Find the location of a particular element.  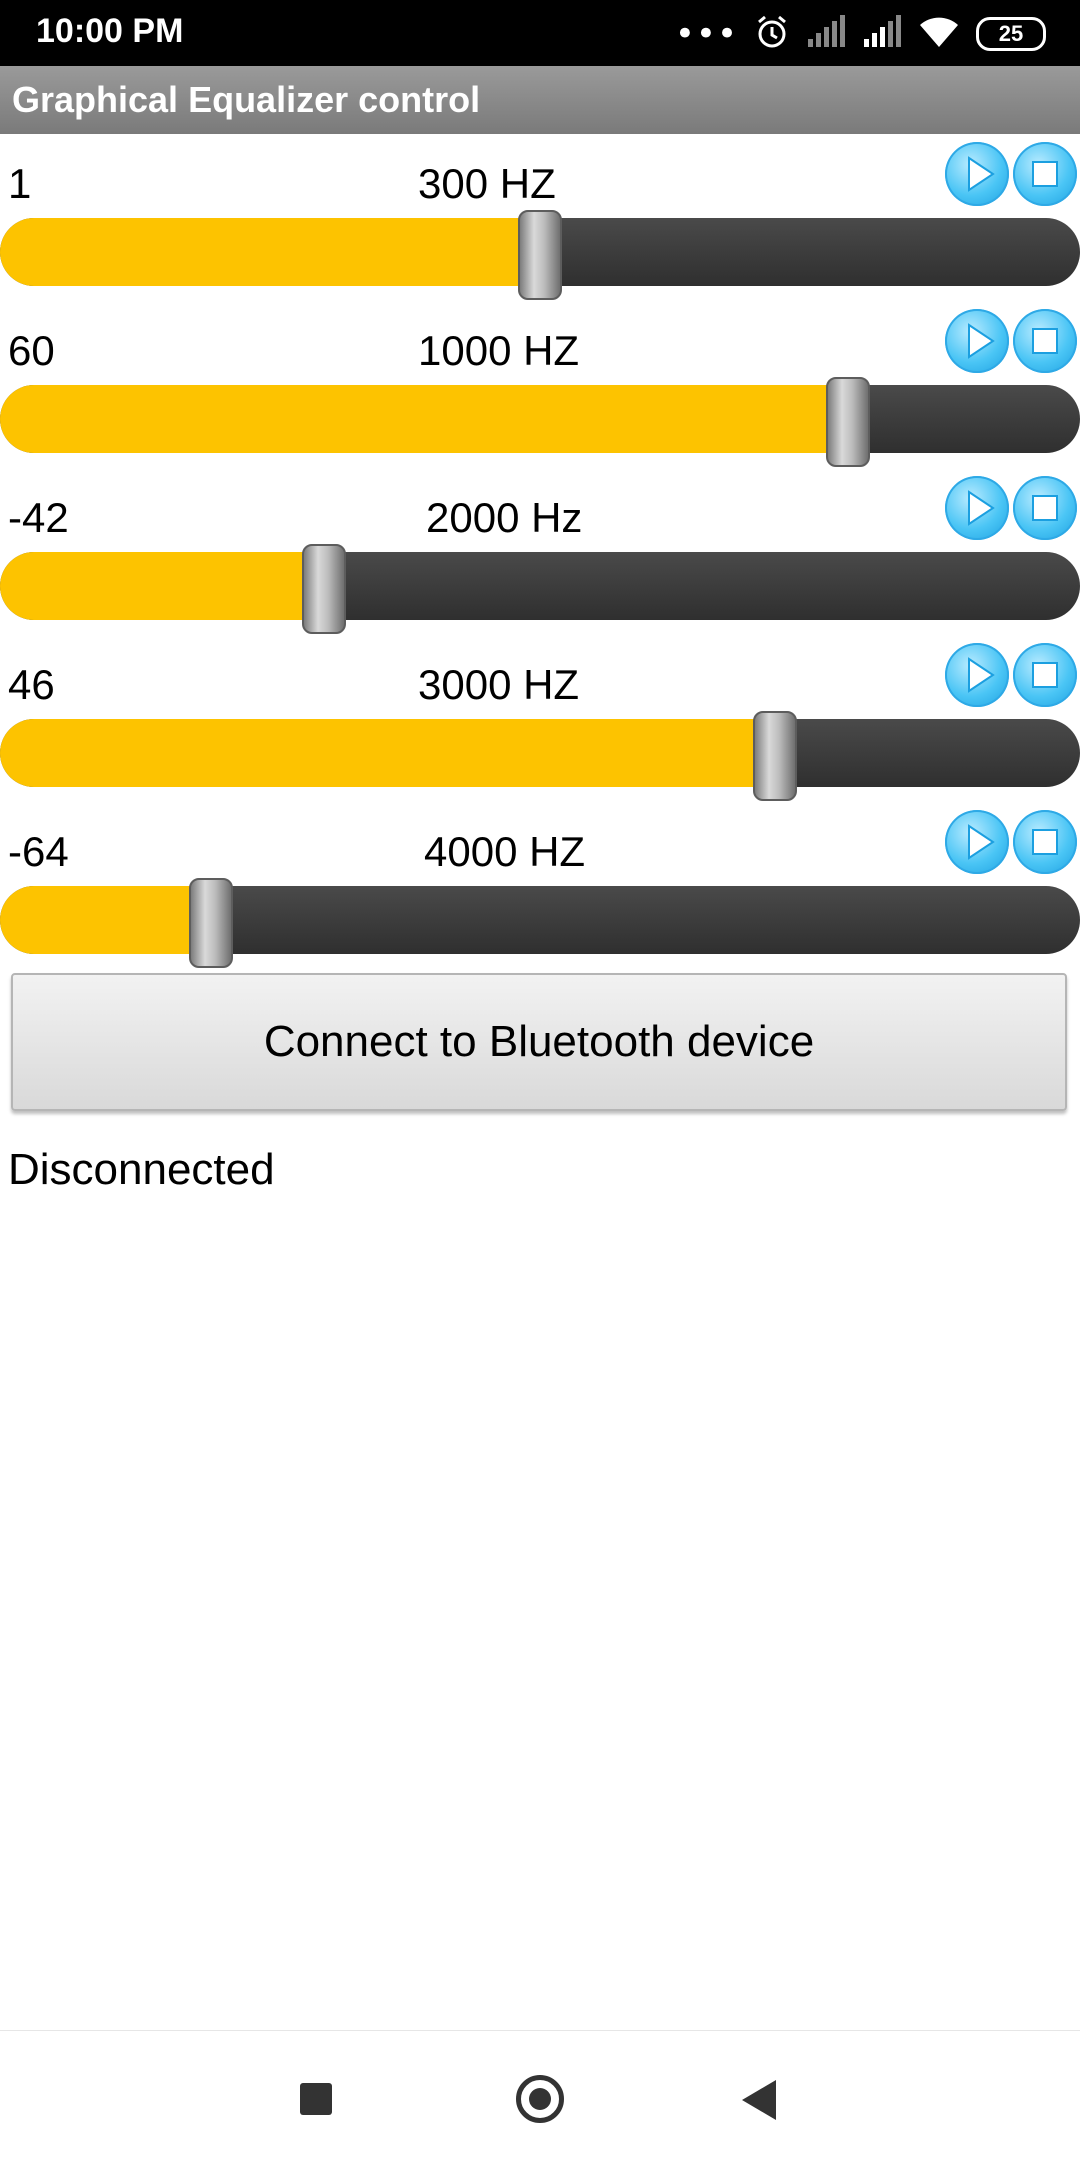

more-notifications-icon: ••• is located at coordinates (706, 34).